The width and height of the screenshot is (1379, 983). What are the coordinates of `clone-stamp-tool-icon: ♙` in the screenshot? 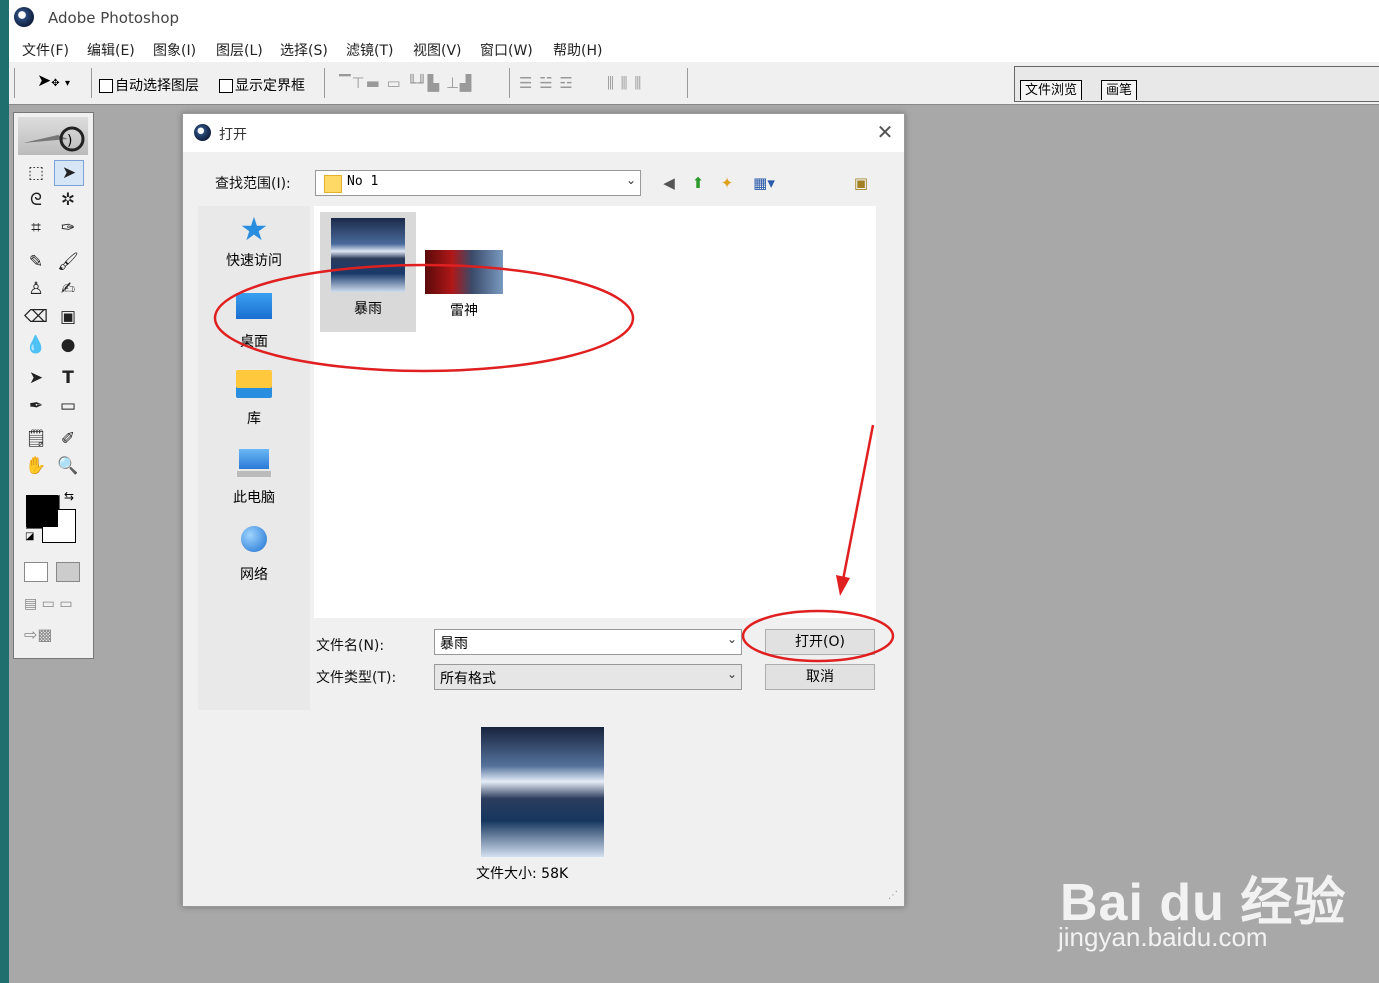 It's located at (36, 289).